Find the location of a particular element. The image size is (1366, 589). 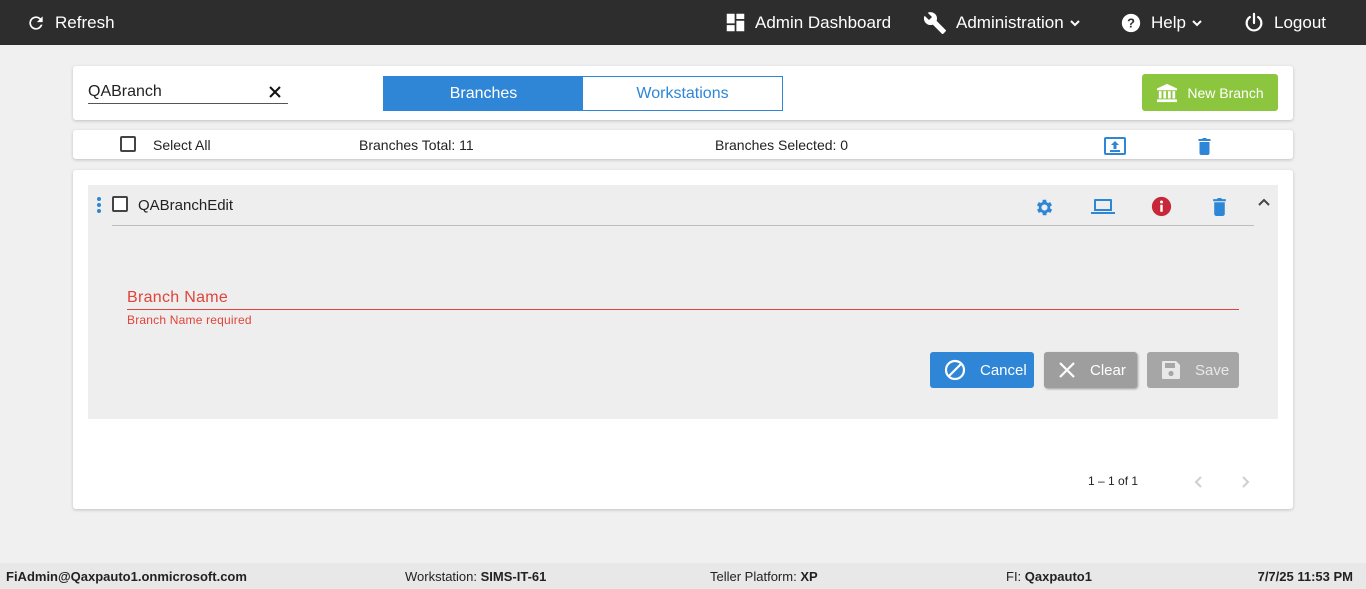

refresh-label: Refresh is located at coordinates (85, 22).